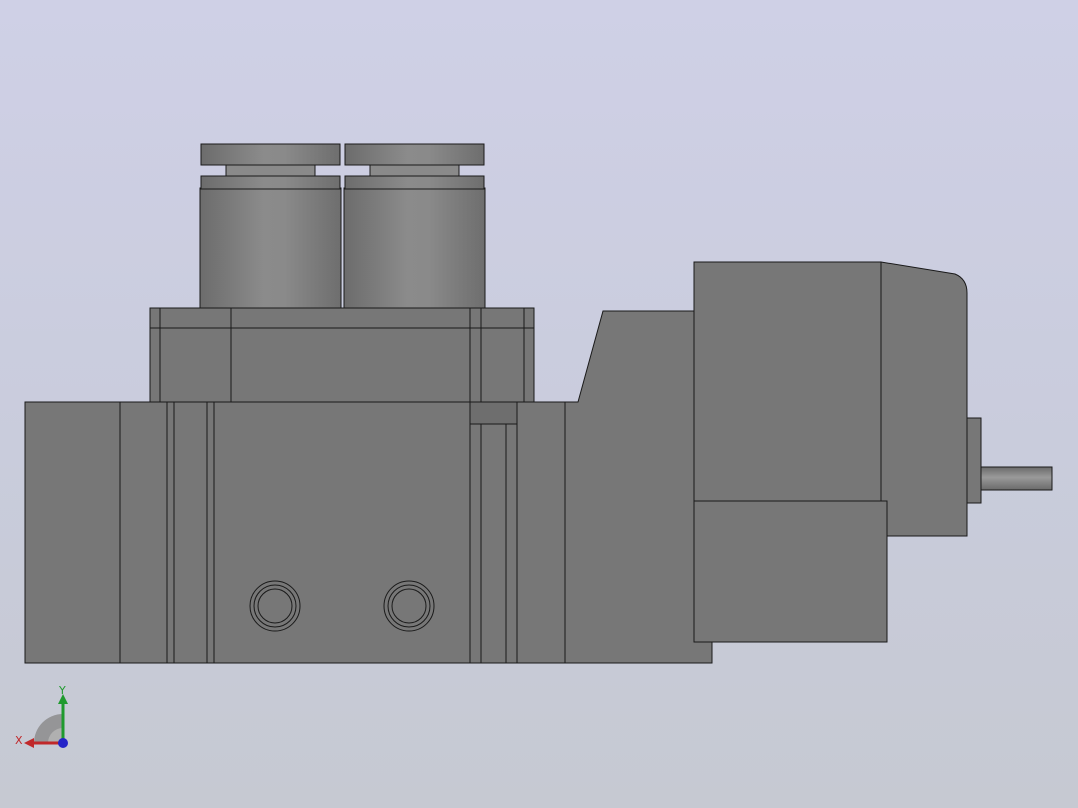 This screenshot has width=1078, height=808. What do you see at coordinates (41, 716) in the screenshot?
I see `orientation-triad: X Y` at bounding box center [41, 716].